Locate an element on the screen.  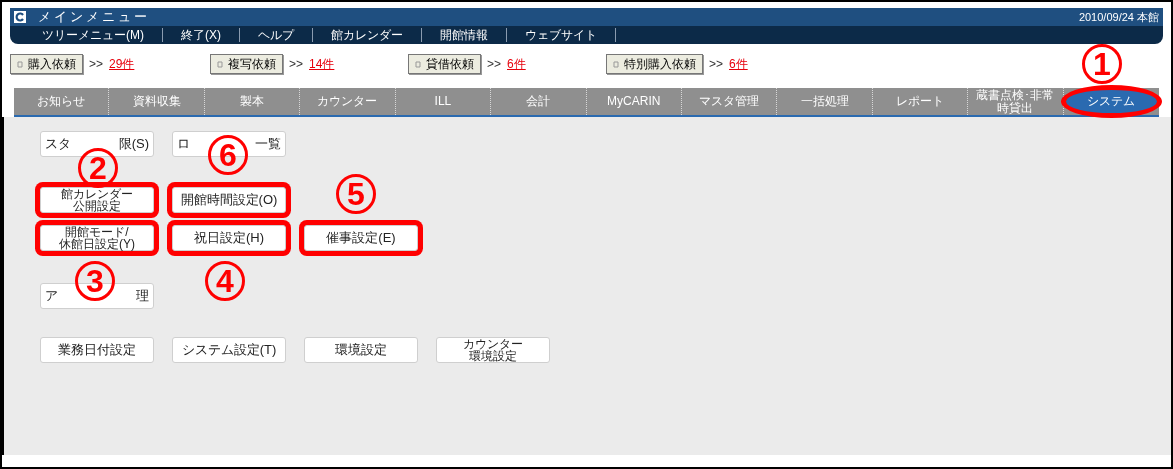
callout-number: 1 is located at coordinates (1102, 64).